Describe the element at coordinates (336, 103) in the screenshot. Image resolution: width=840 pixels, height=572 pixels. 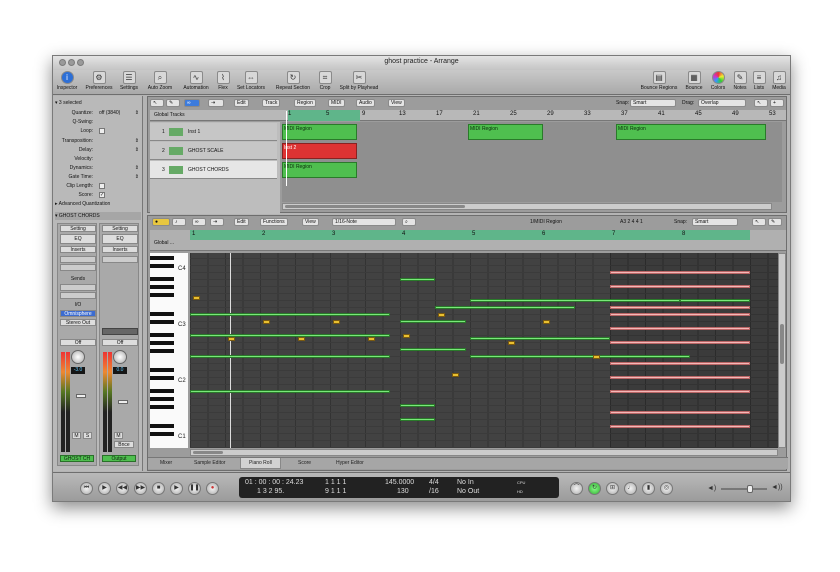
I see `arrange-menu-midi: MIDI` at that location.